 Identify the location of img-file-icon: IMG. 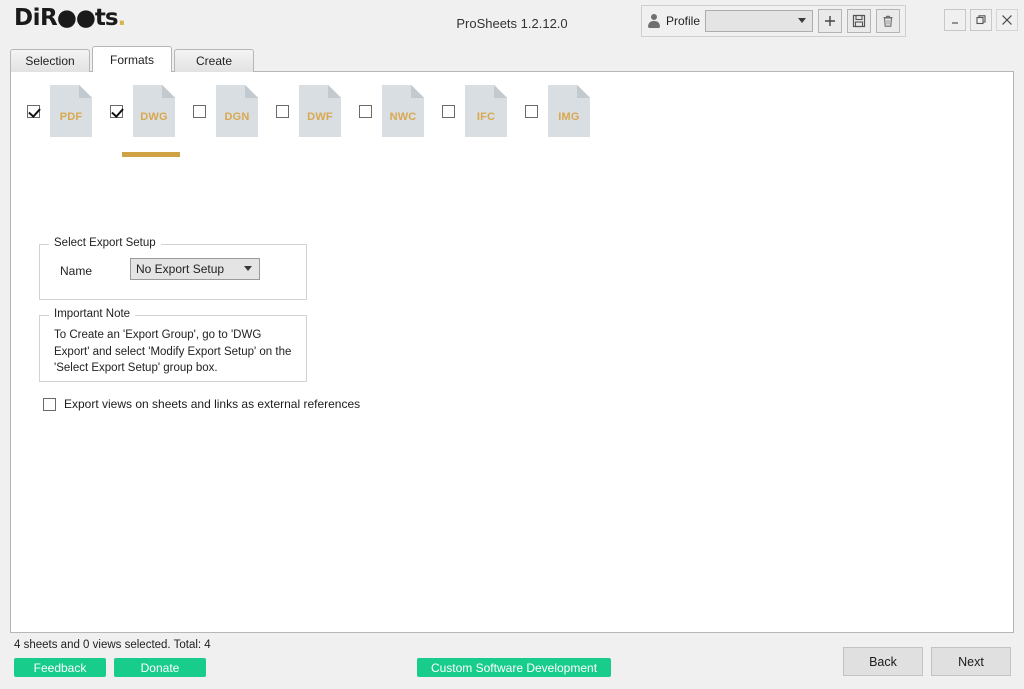
(569, 111).